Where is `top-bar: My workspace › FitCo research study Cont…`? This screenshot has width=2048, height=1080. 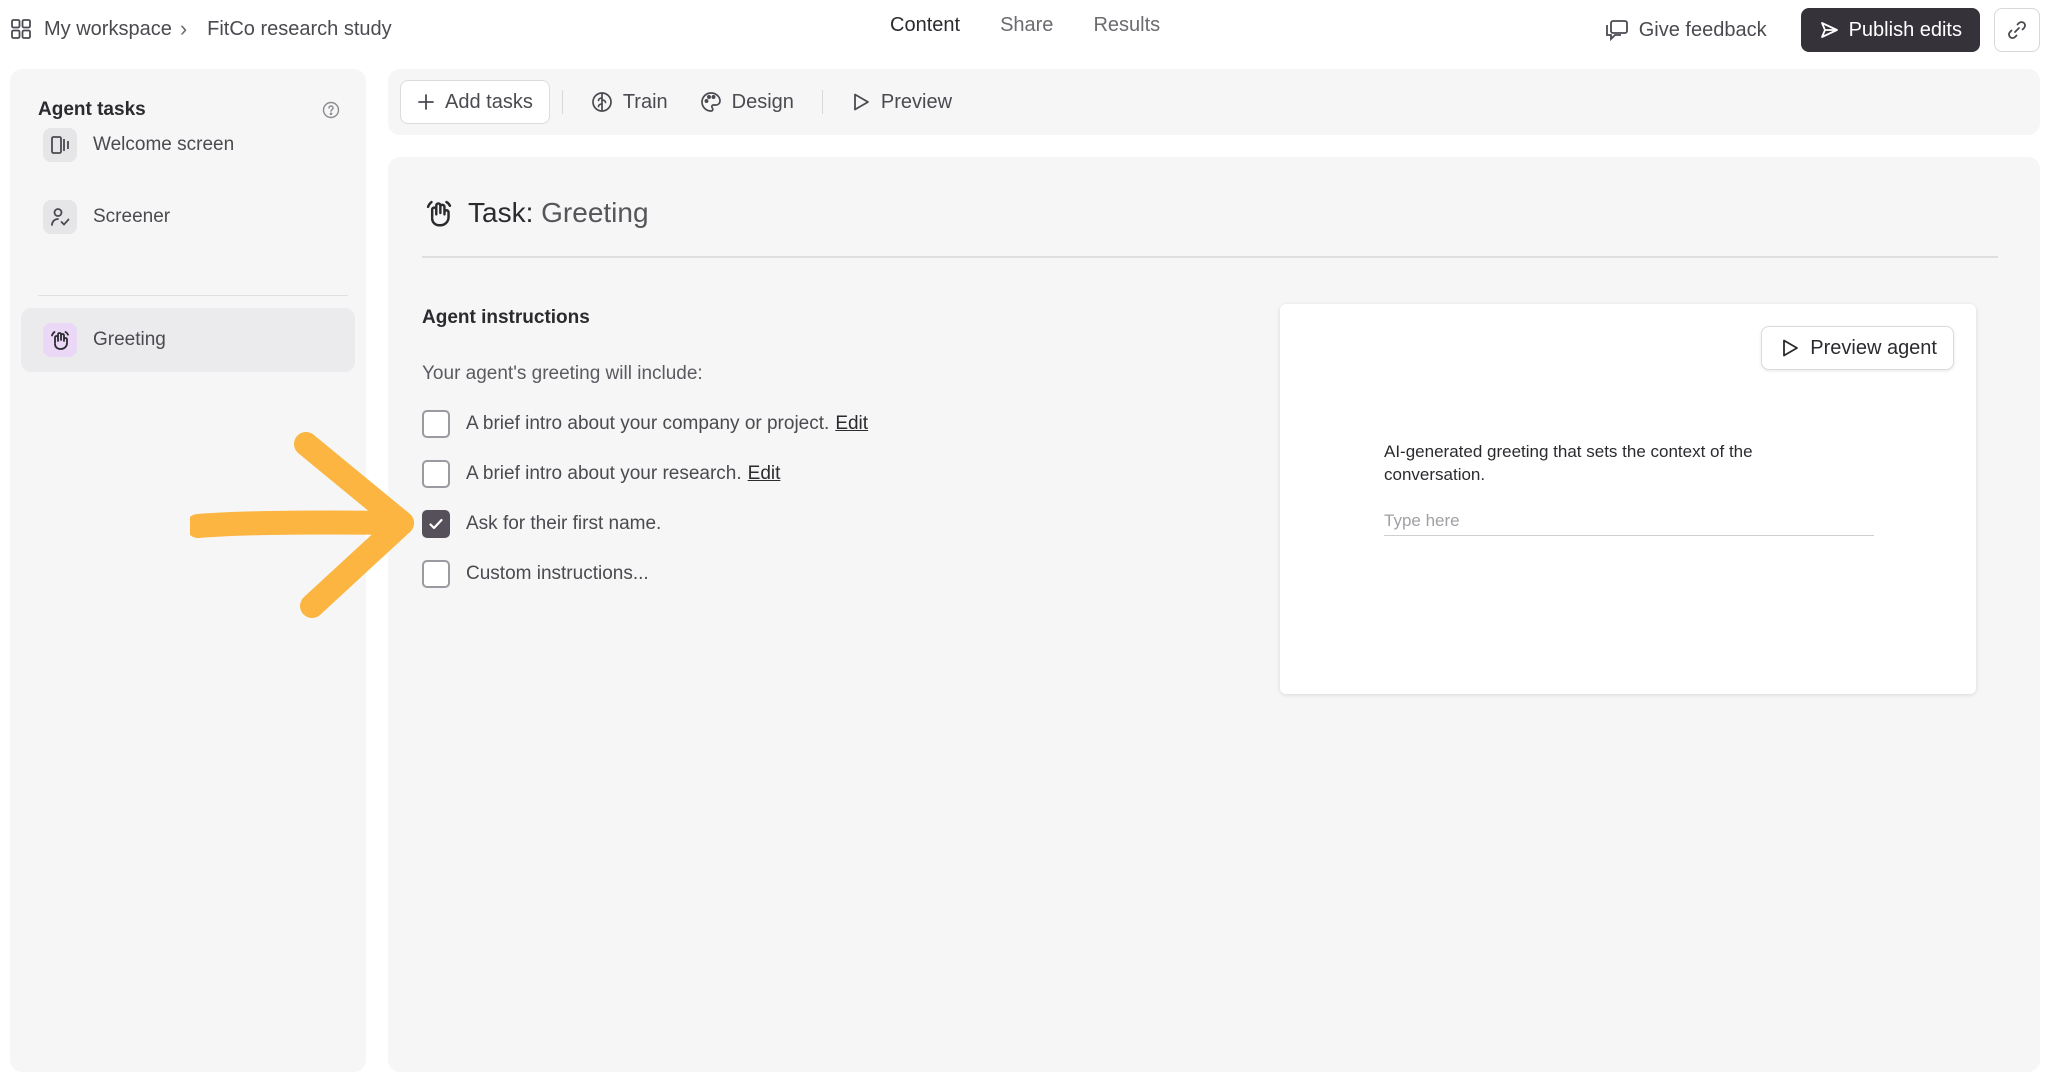 top-bar: My workspace › FitCo research study Cont… is located at coordinates (1024, 30).